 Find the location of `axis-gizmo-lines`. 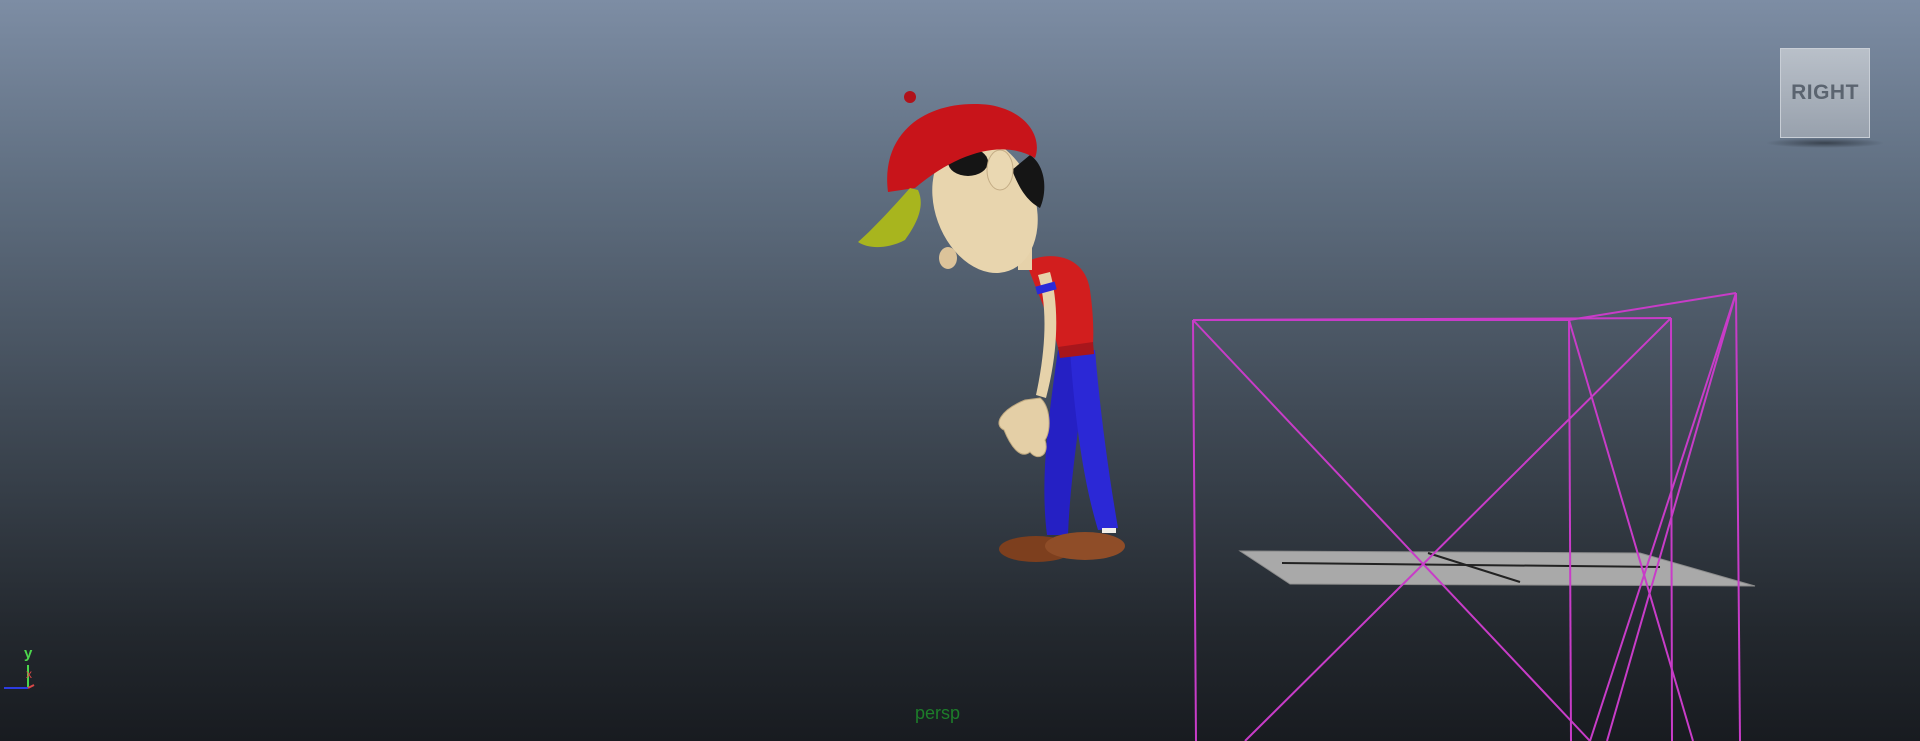

axis-gizmo-lines is located at coordinates (19, 677).